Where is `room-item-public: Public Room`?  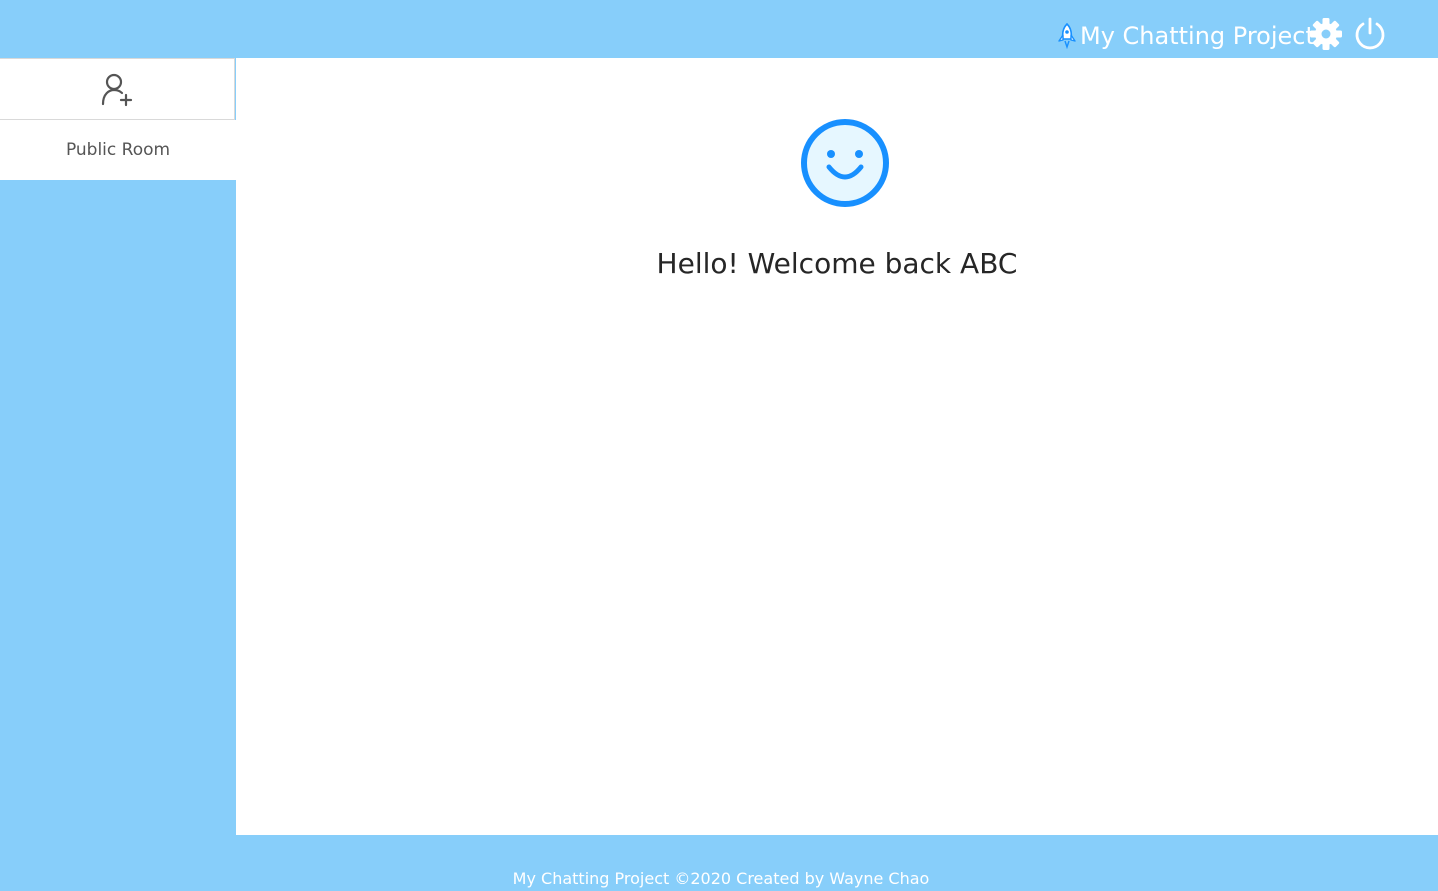 room-item-public: Public Room is located at coordinates (118, 150).